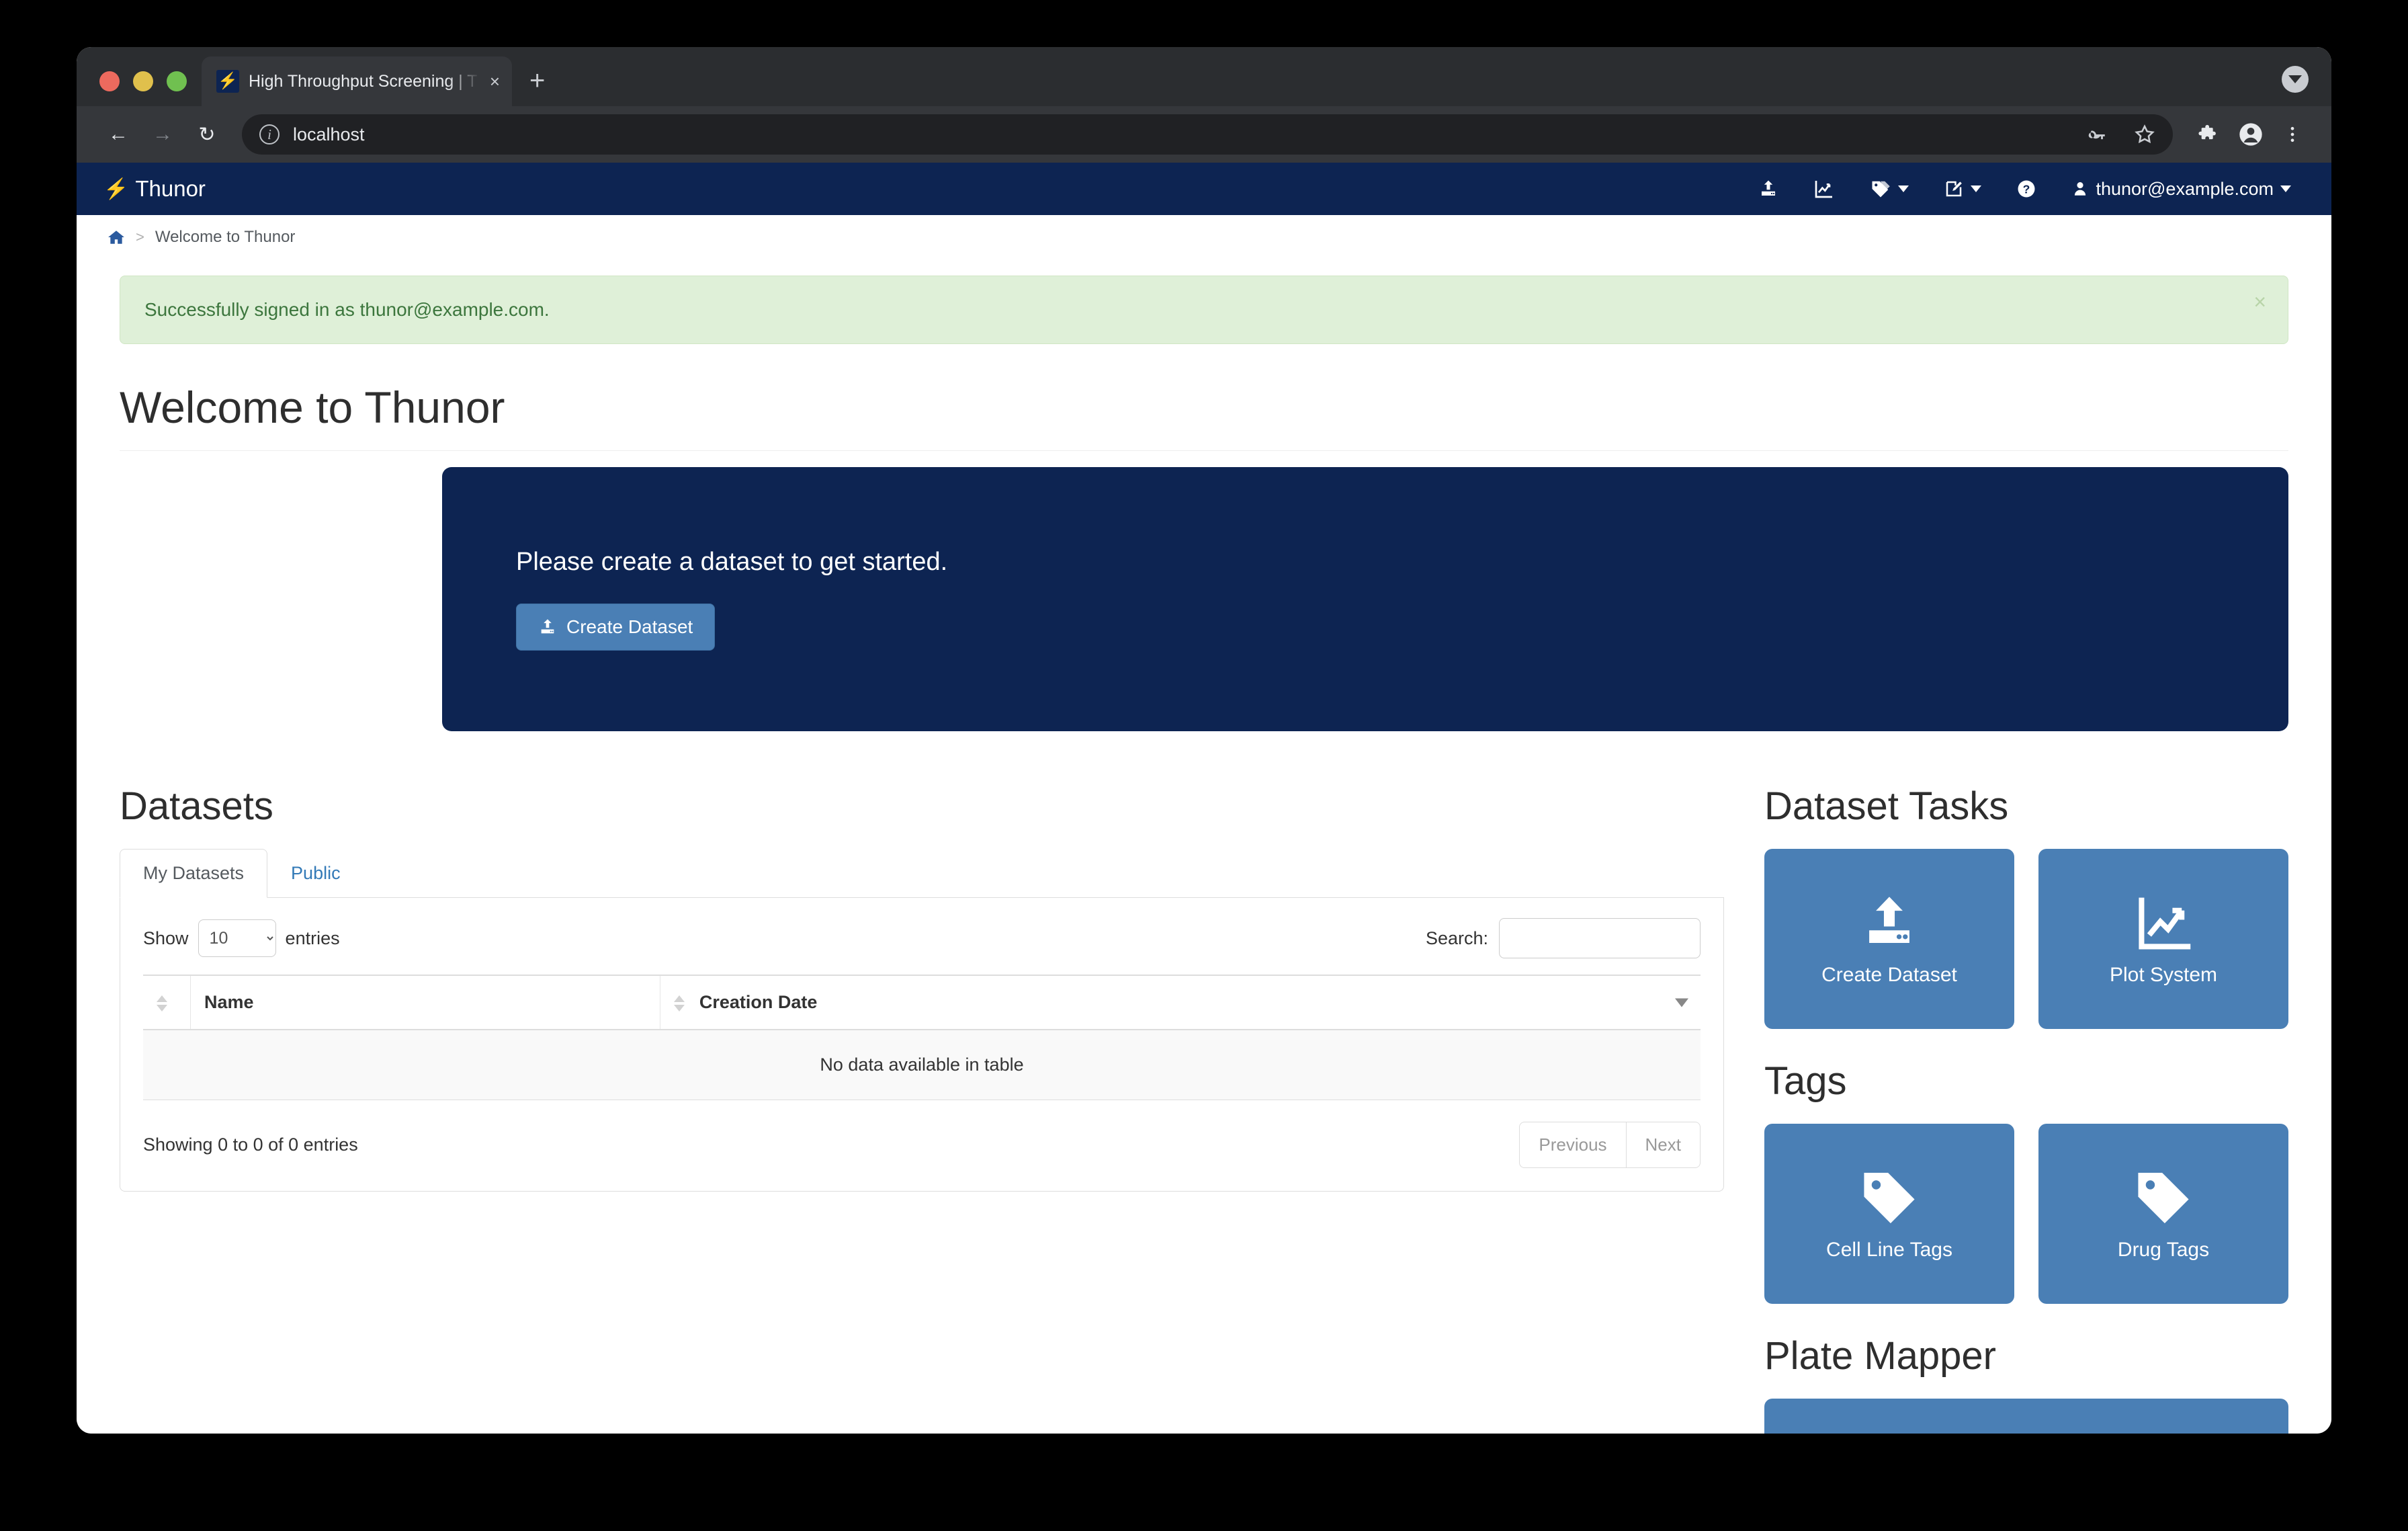  What do you see at coordinates (143, 81) in the screenshot?
I see `minimize-window-button` at bounding box center [143, 81].